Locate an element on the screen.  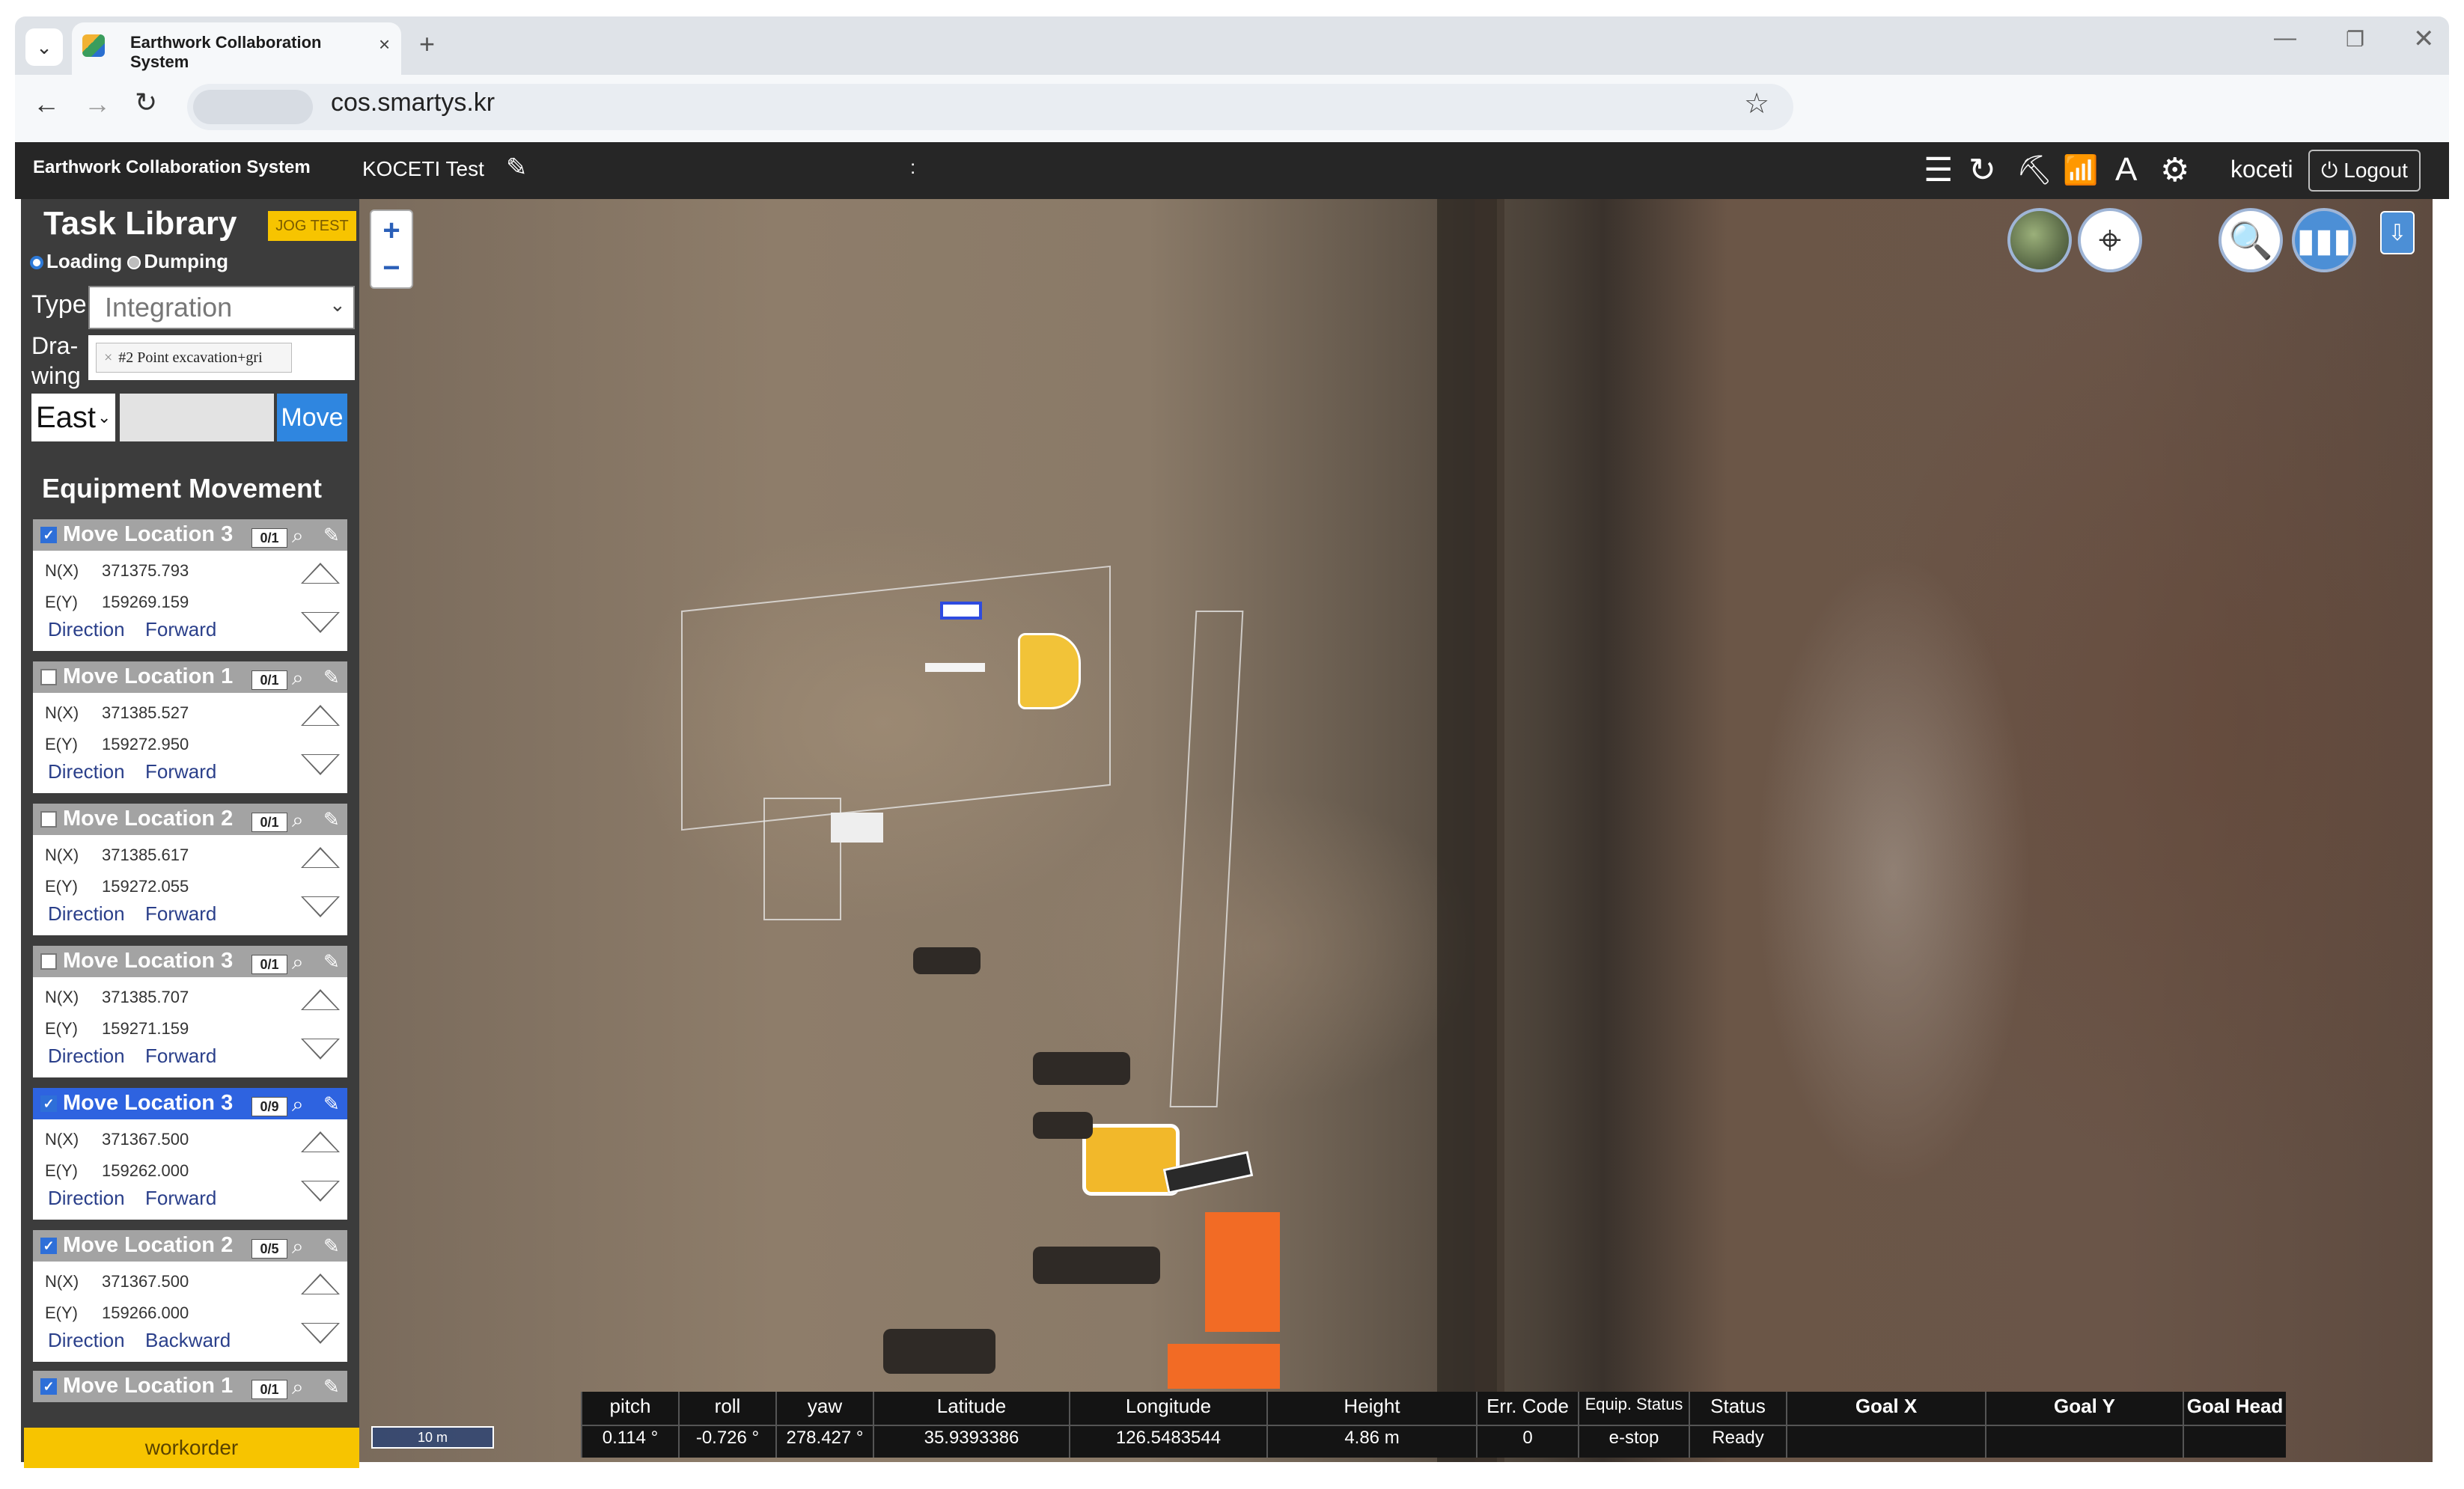
antenna-icon: 📶 is located at coordinates (2080, 170).